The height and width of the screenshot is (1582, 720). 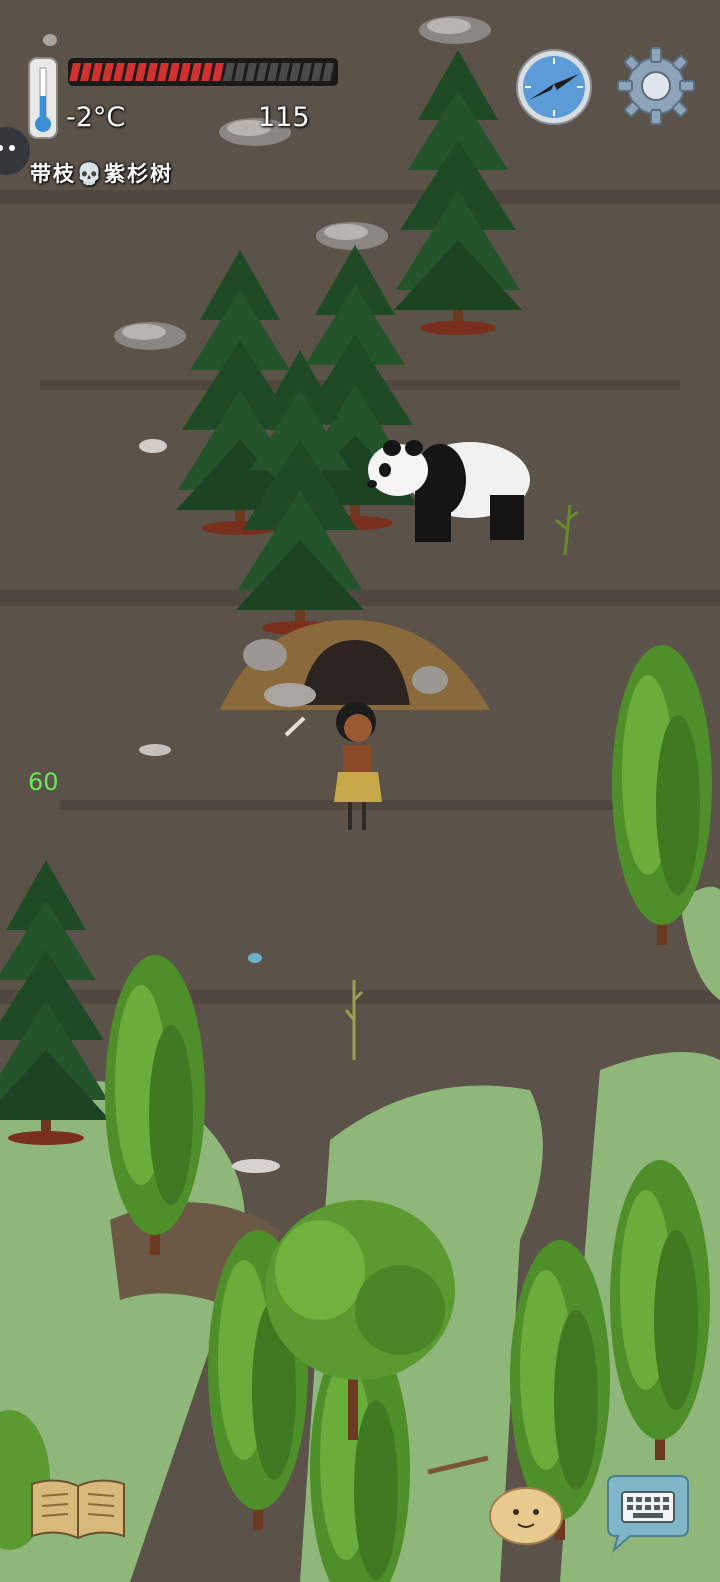 What do you see at coordinates (203, 72) in the screenshot?
I see `health-bar` at bounding box center [203, 72].